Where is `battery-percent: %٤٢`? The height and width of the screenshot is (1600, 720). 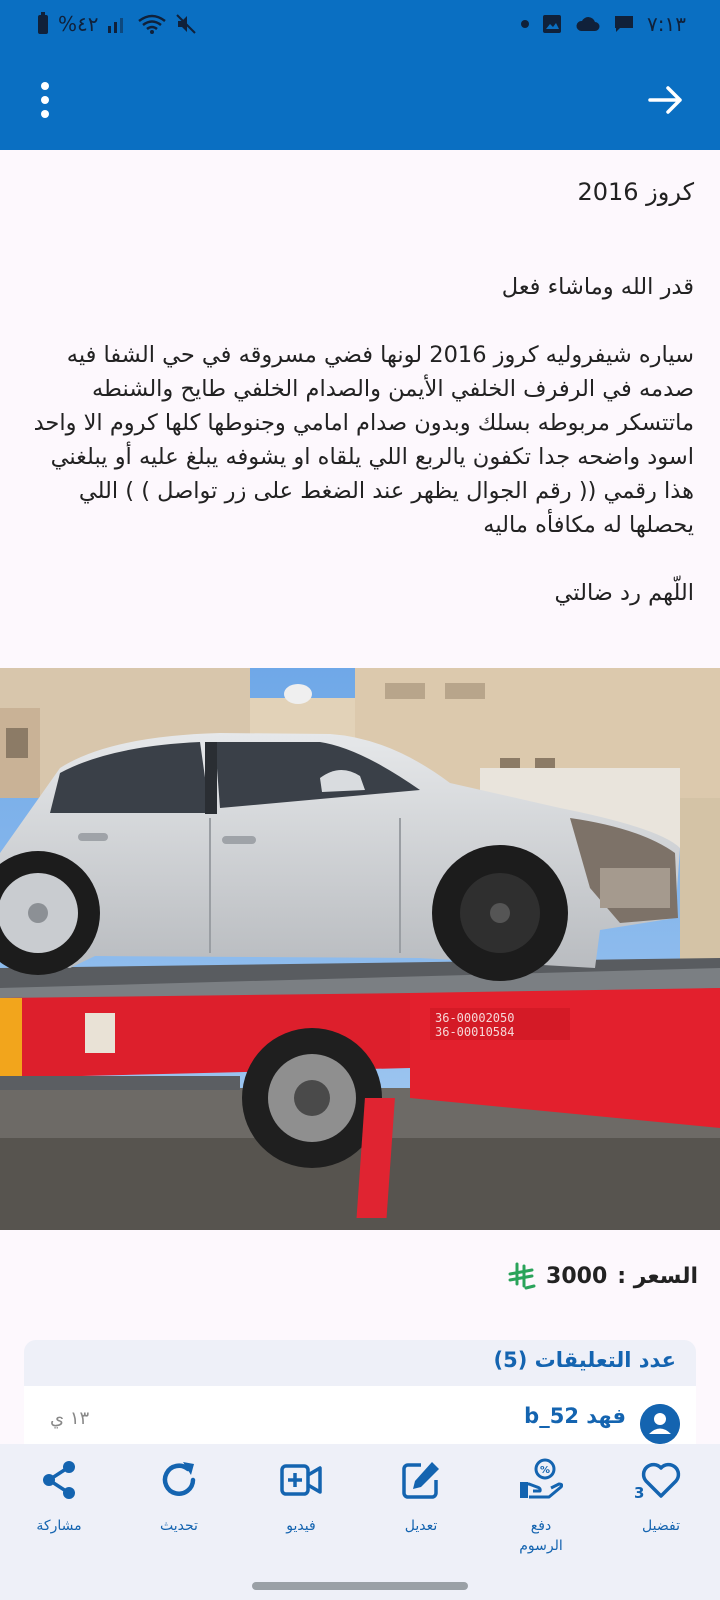 battery-percent: %٤٢ is located at coordinates (78, 24).